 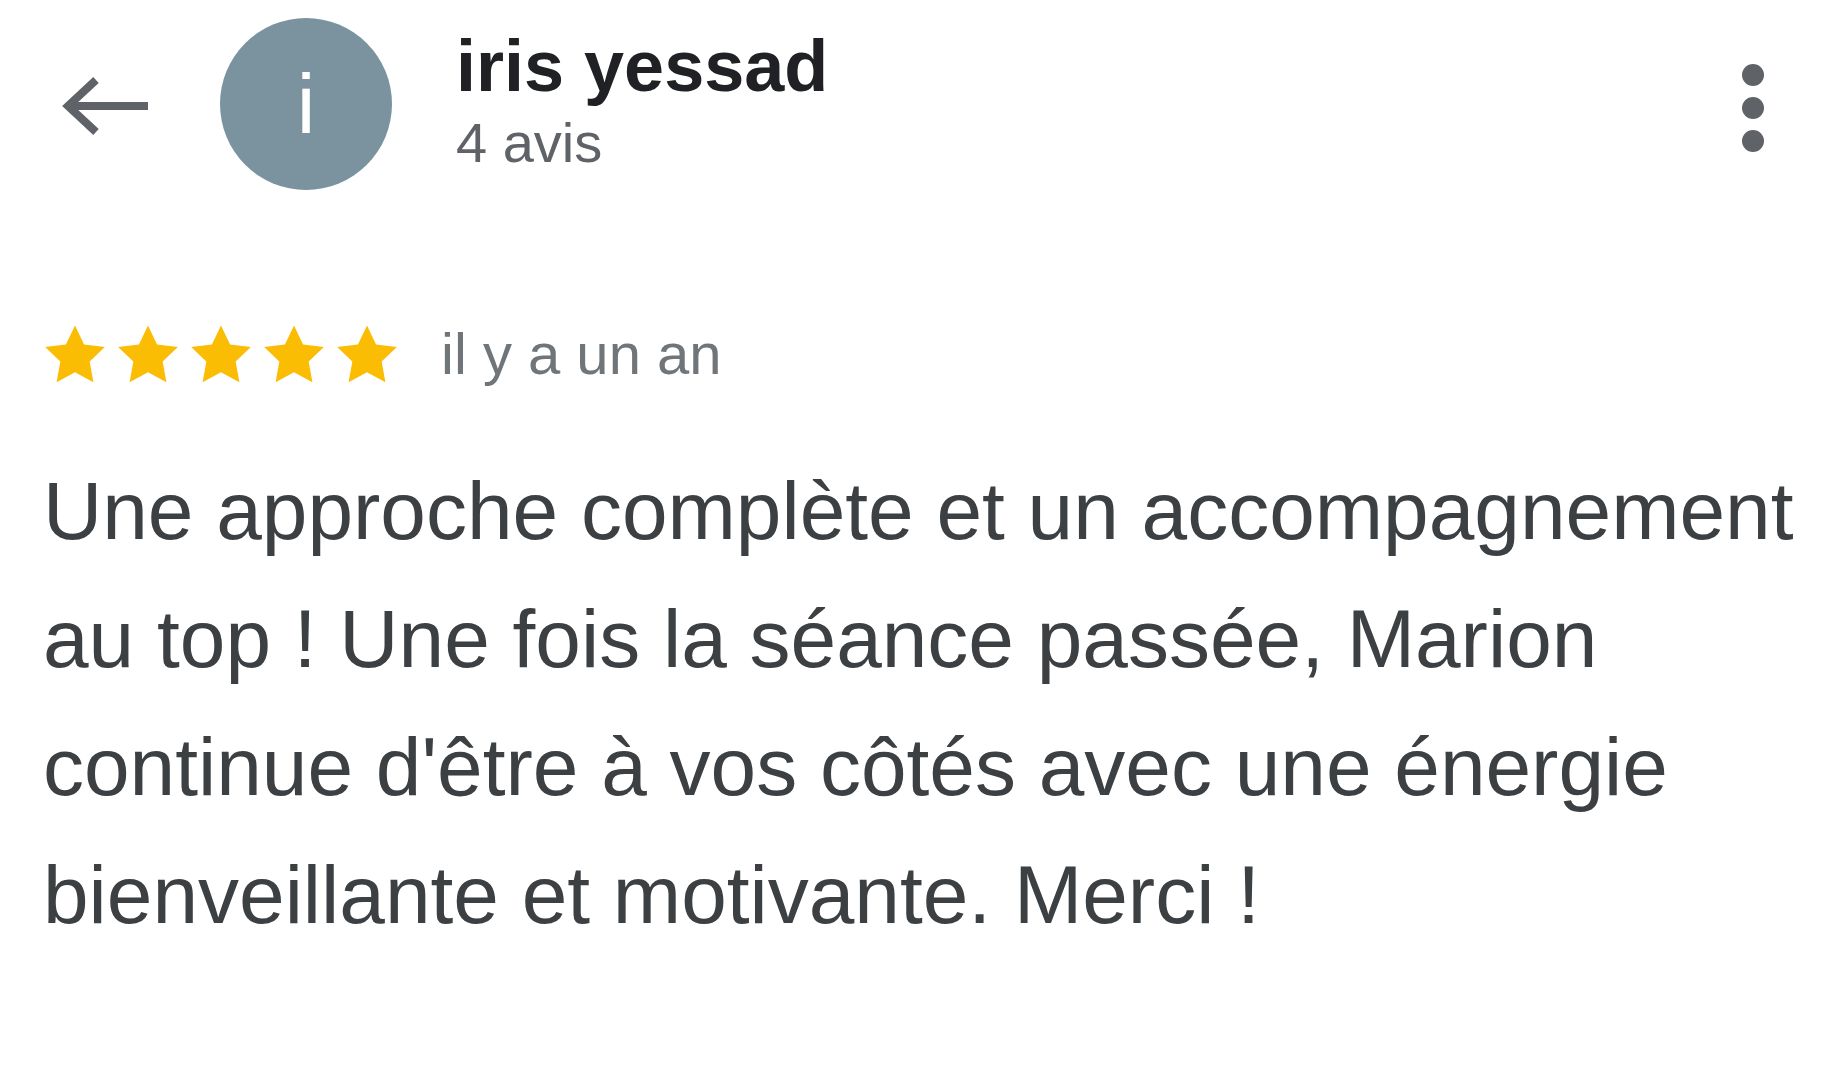 I want to click on review-time: il y a un an, so click(x=581, y=354).